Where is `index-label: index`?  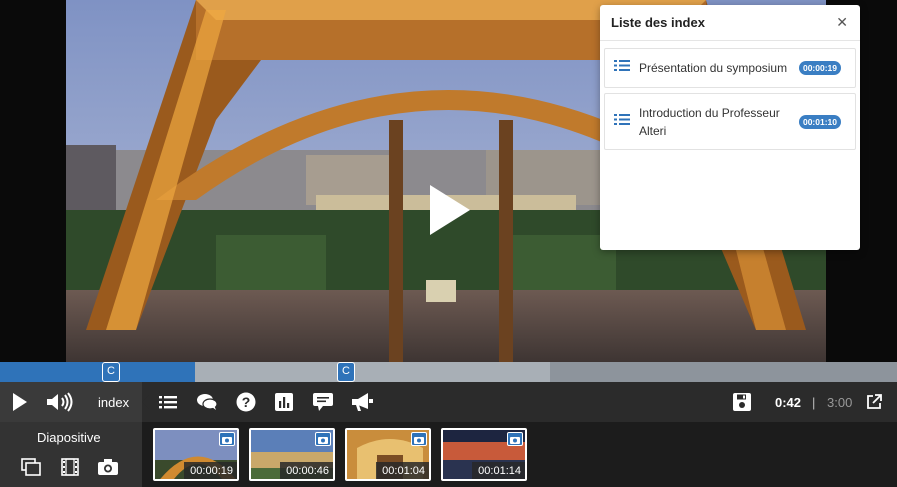 index-label: index is located at coordinates (113, 402).